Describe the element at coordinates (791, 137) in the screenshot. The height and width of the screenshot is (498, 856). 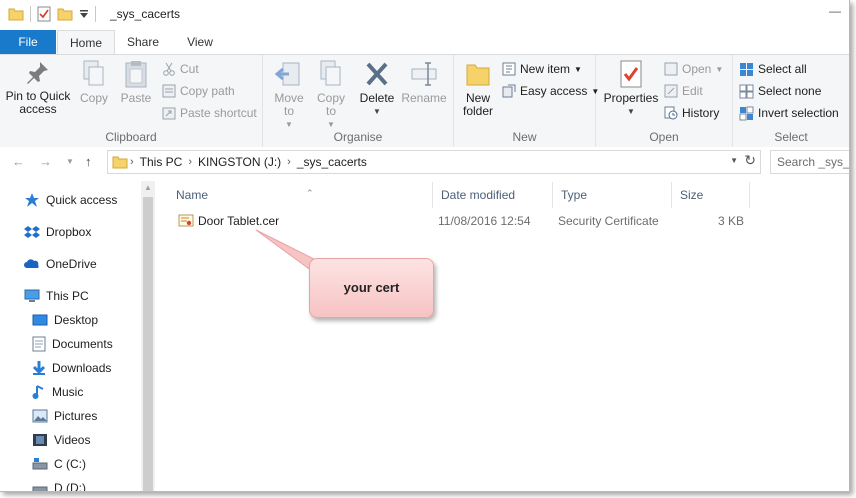
I see `select-group-label: Select` at that location.